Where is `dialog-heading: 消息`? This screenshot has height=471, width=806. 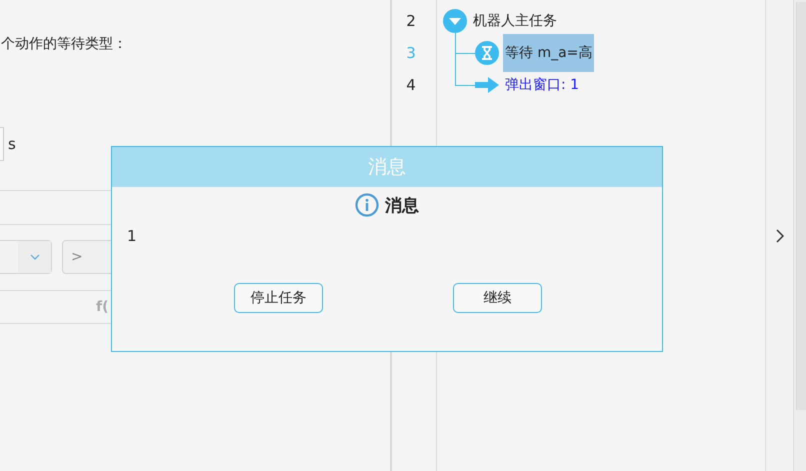 dialog-heading: 消息 is located at coordinates (402, 205).